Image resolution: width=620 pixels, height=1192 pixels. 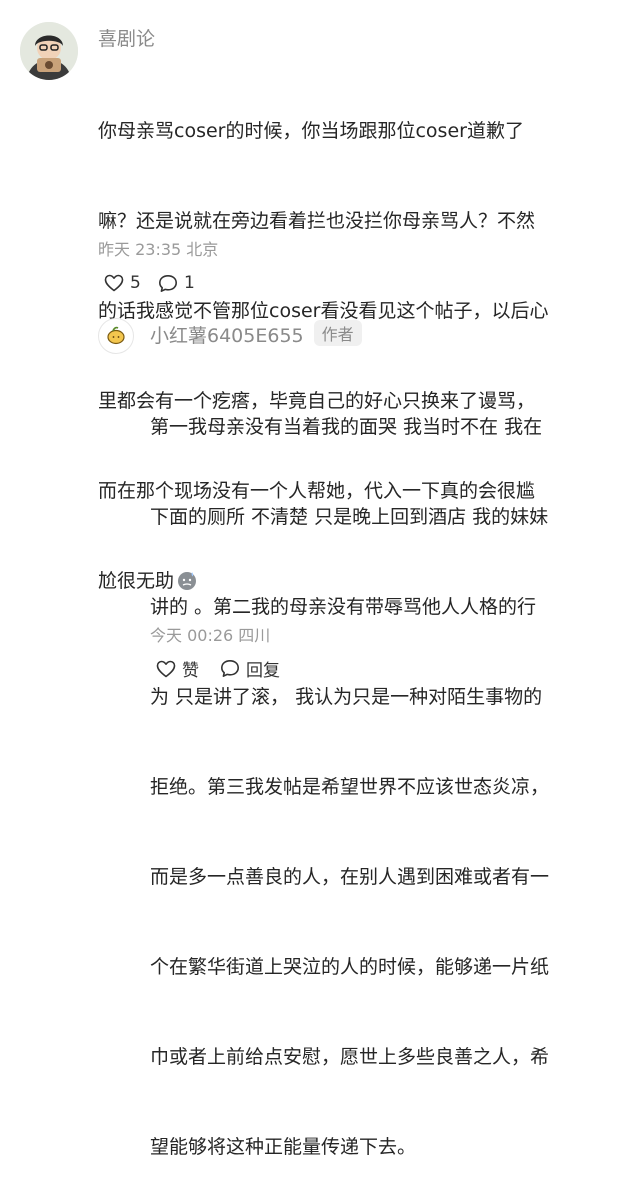 What do you see at coordinates (317, 221) in the screenshot?
I see `comment-text-line: 嘛？还是说就在旁边看着拦也没拦你母亲骂人？不然` at bounding box center [317, 221].